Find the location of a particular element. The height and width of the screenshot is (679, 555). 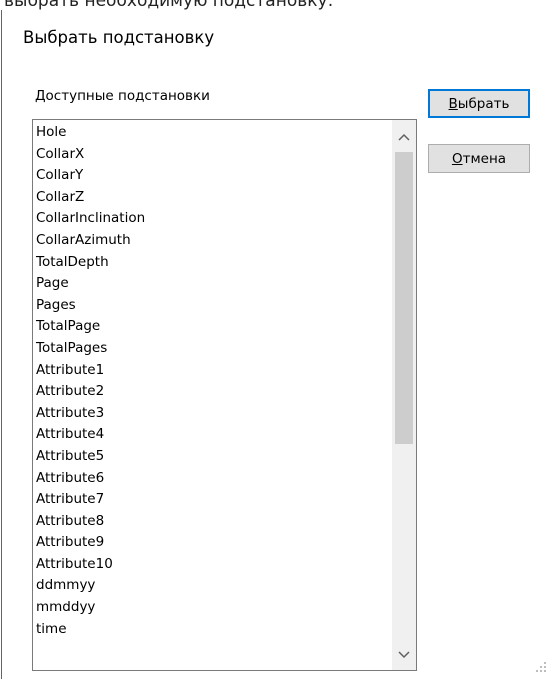

list-item: Attribute8 is located at coordinates (213, 522).